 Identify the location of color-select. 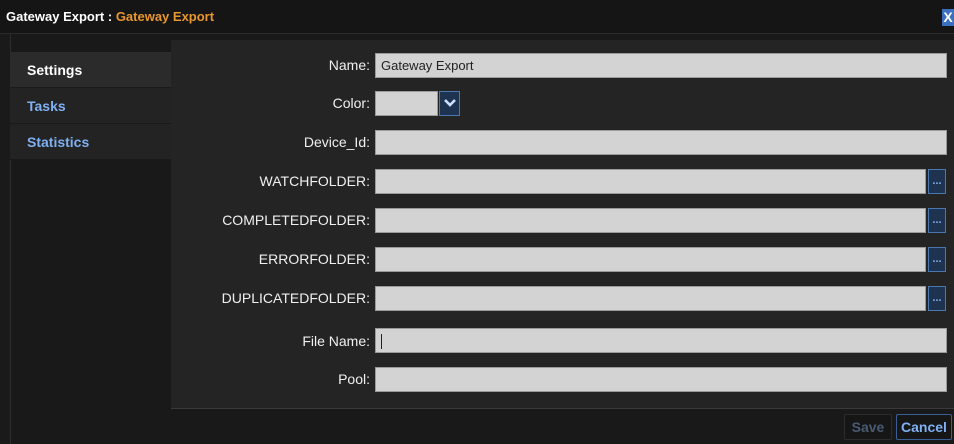
(406, 103).